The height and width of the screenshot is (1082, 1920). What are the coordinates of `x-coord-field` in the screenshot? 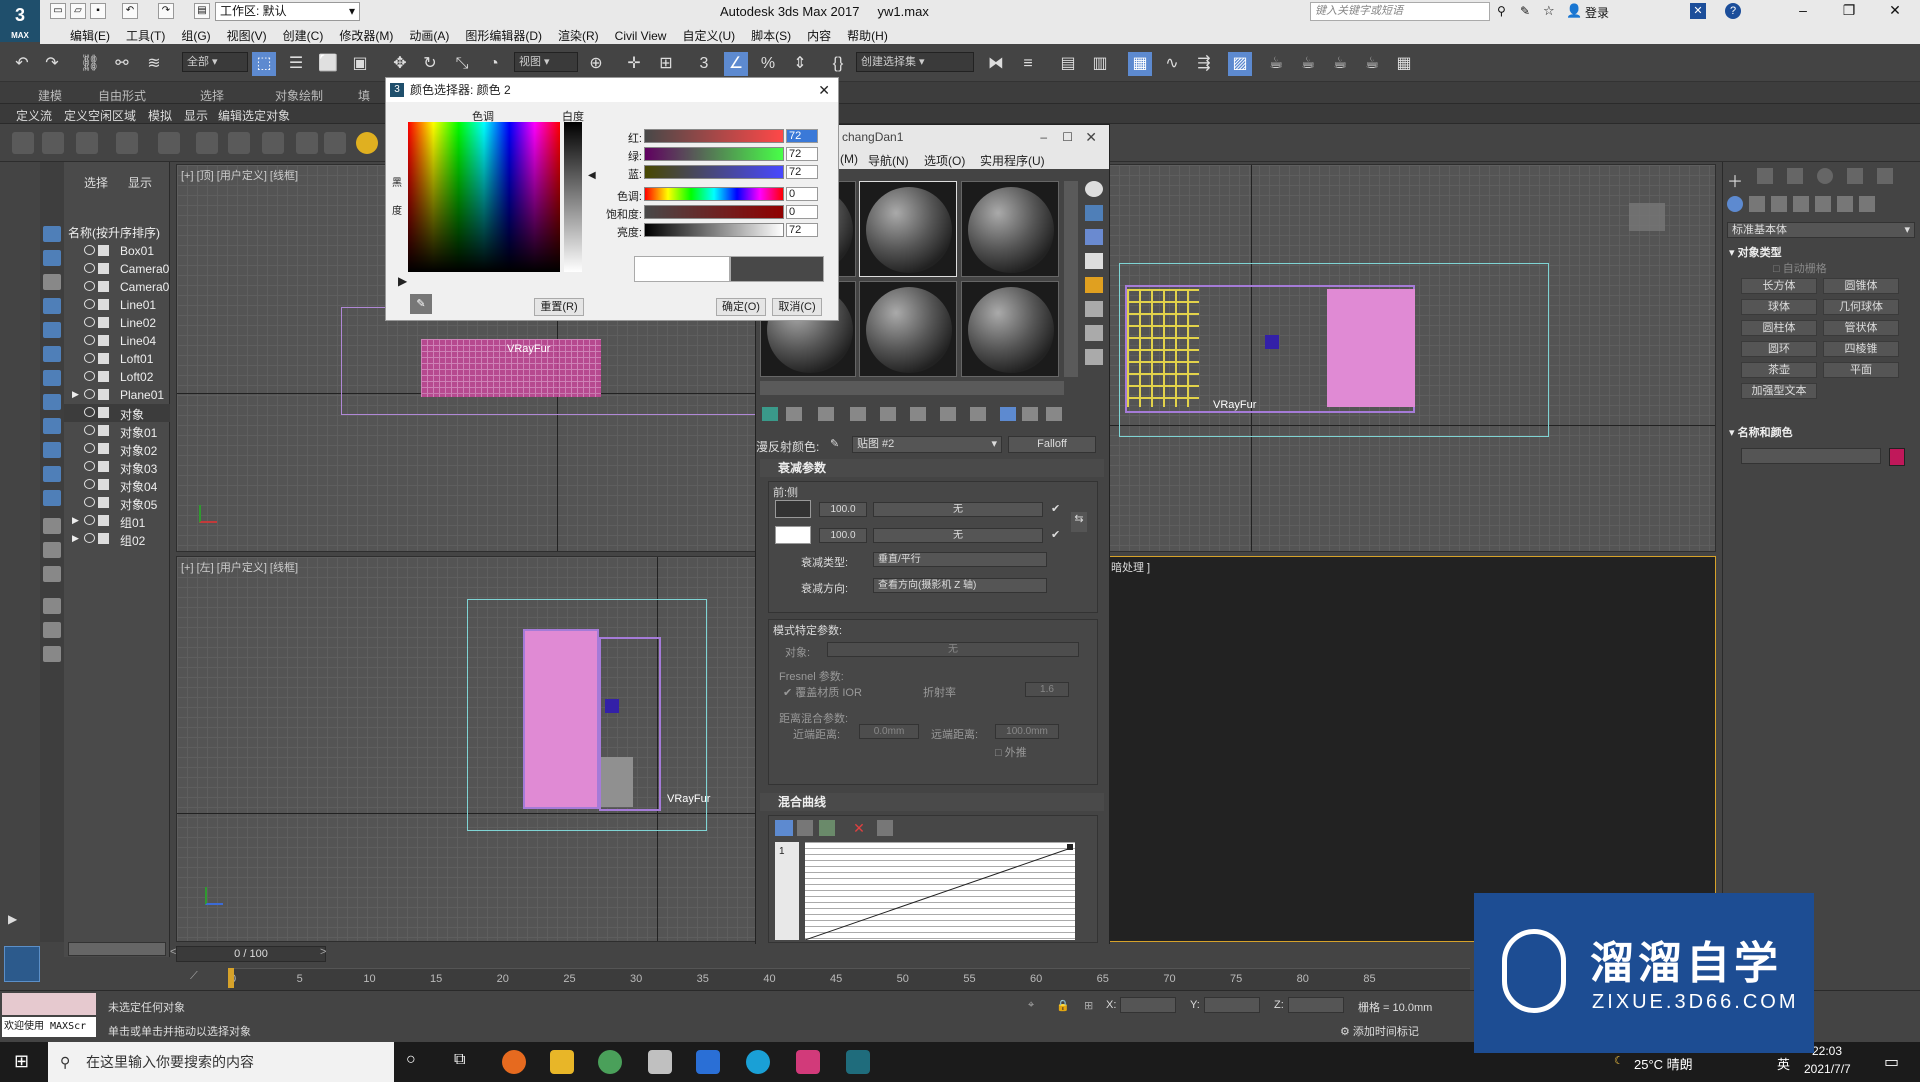 It's located at (1148, 1005).